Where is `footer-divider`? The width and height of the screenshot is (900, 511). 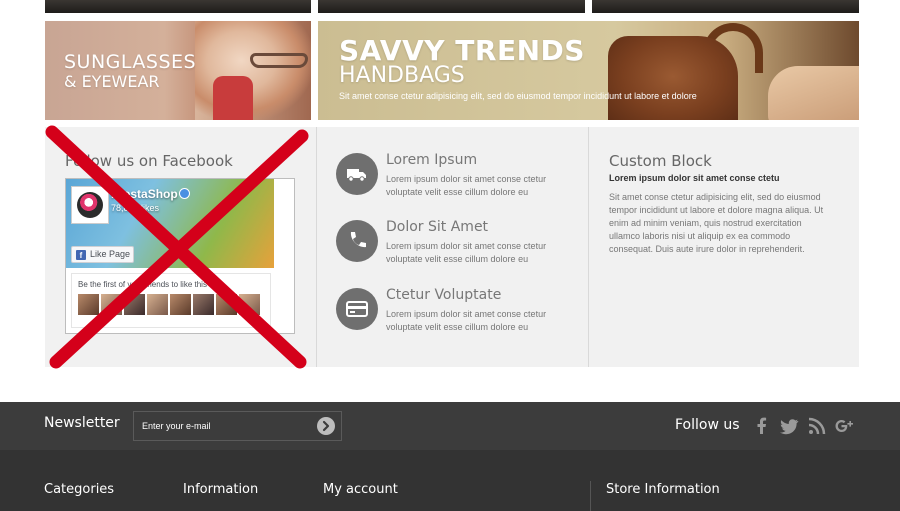
footer-divider is located at coordinates (590, 496).